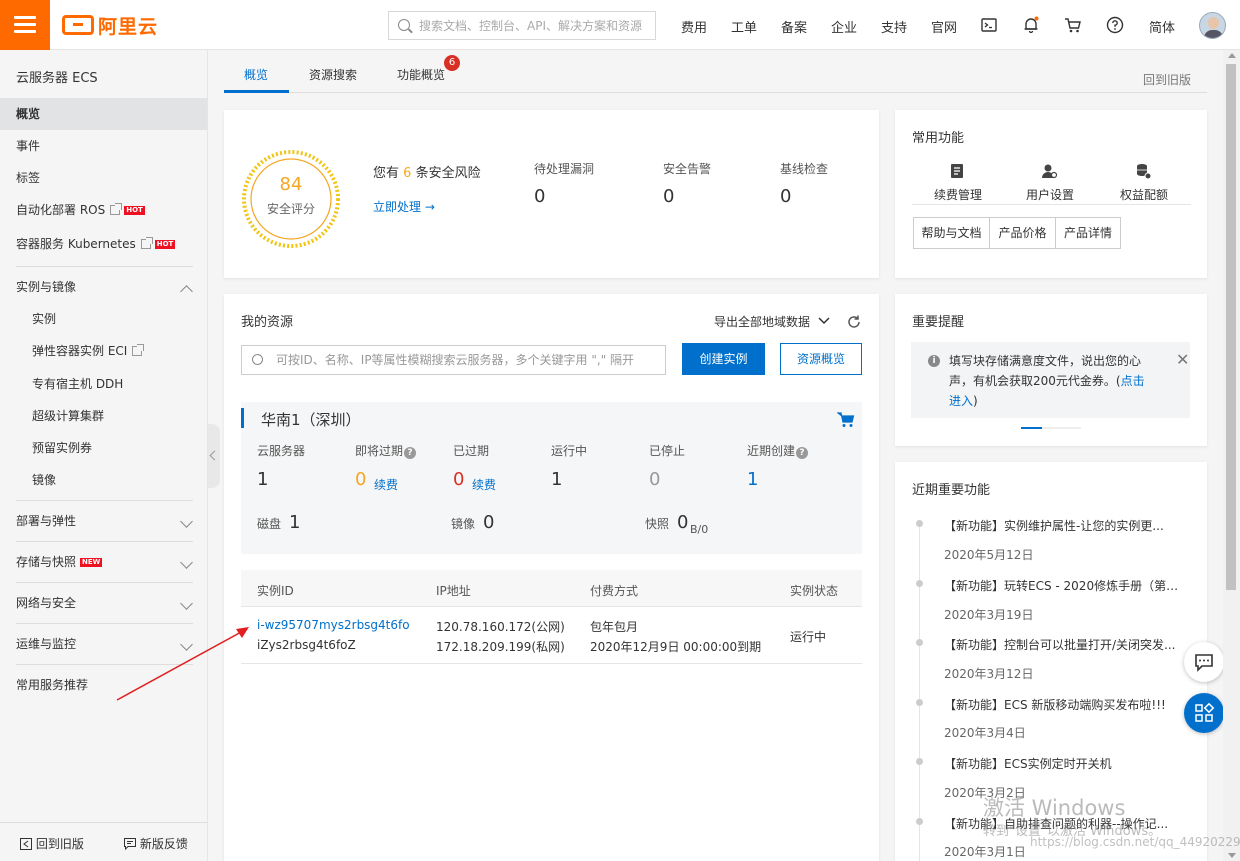 The image size is (1240, 861). Describe the element at coordinates (1182, 360) in the screenshot. I see `close-icon: ✕` at that location.